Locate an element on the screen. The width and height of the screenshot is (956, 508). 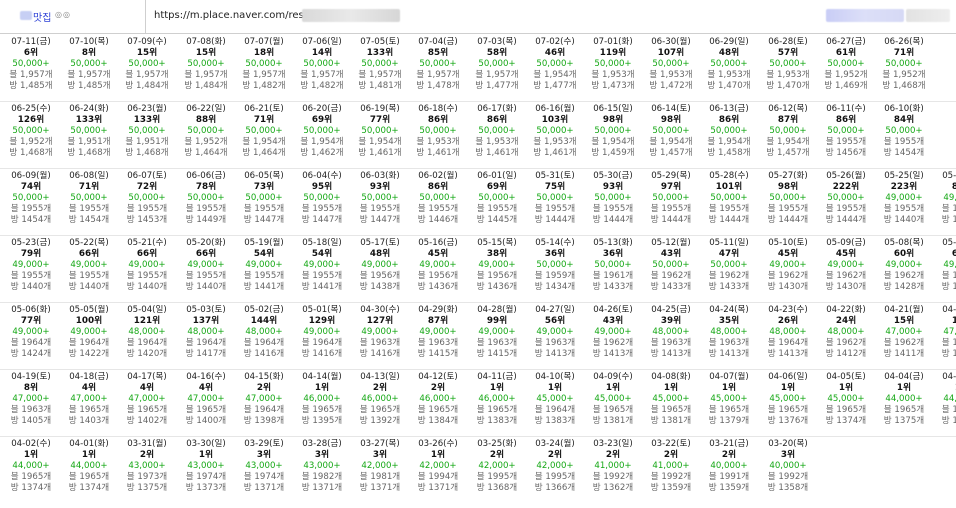
day-blog-review-count: 블 1,952개 is located at coordinates (846, 74).